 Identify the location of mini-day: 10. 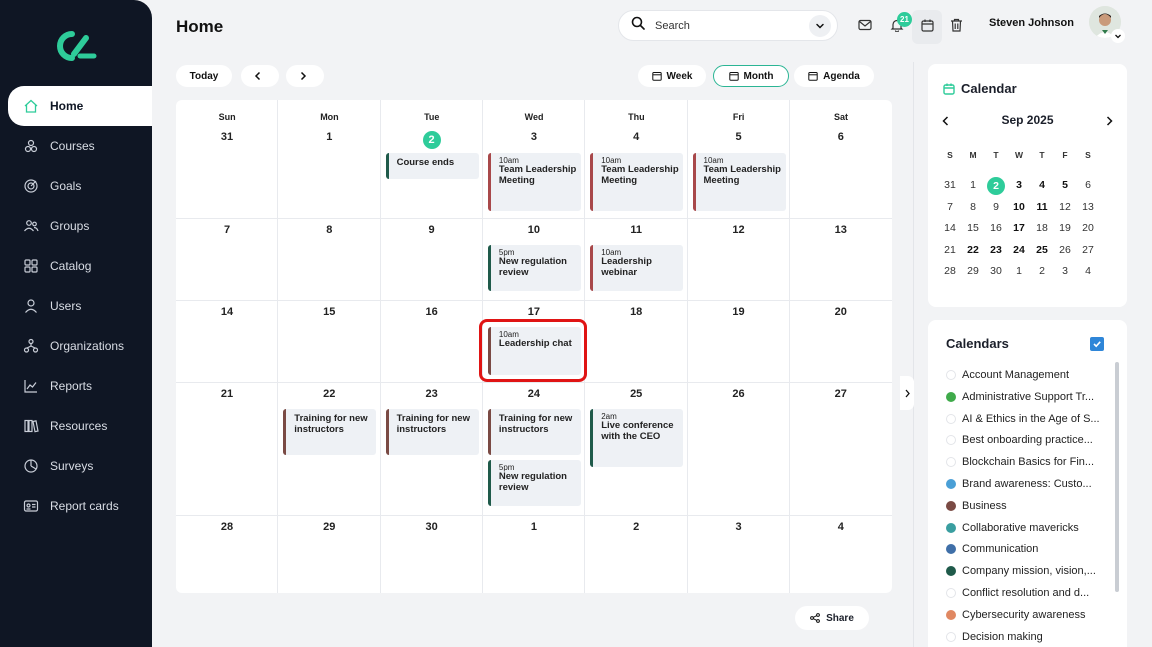
(1019, 207).